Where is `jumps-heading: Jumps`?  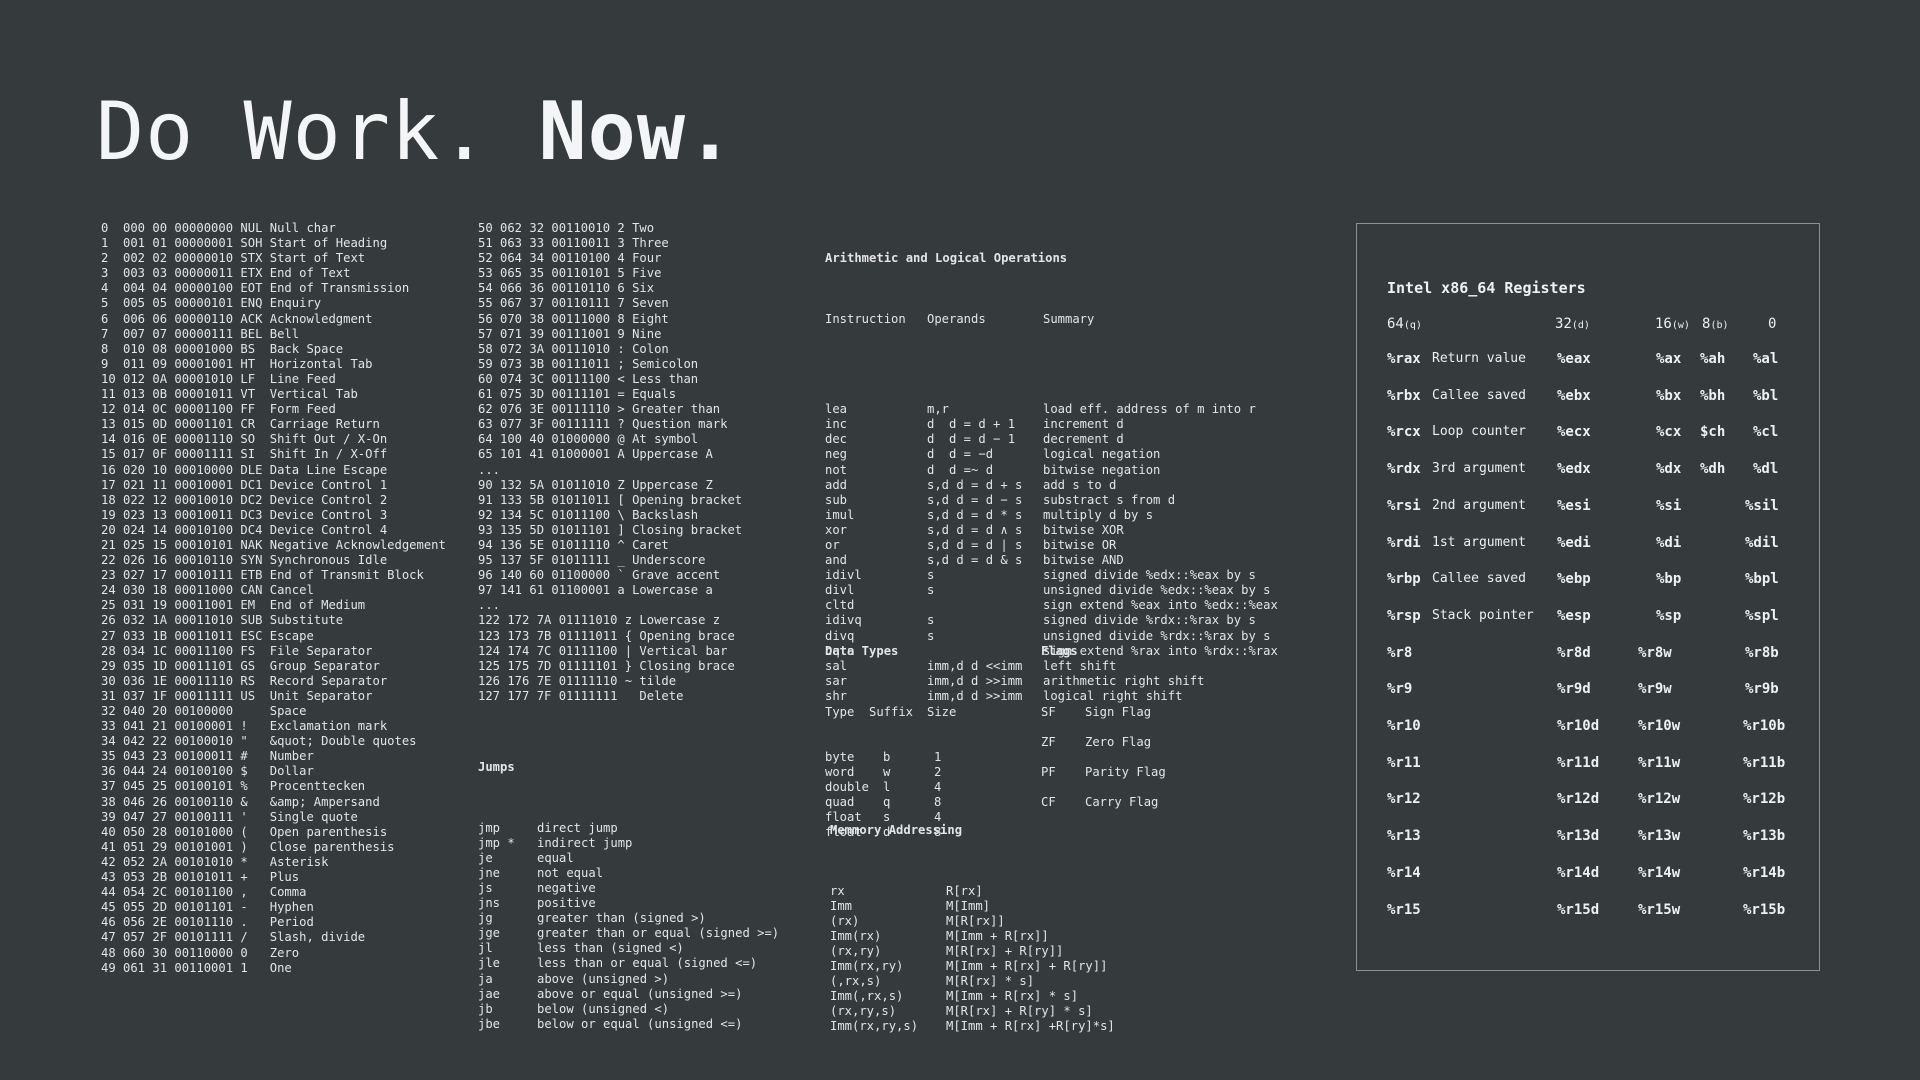
jumps-heading: Jumps is located at coordinates (496, 767).